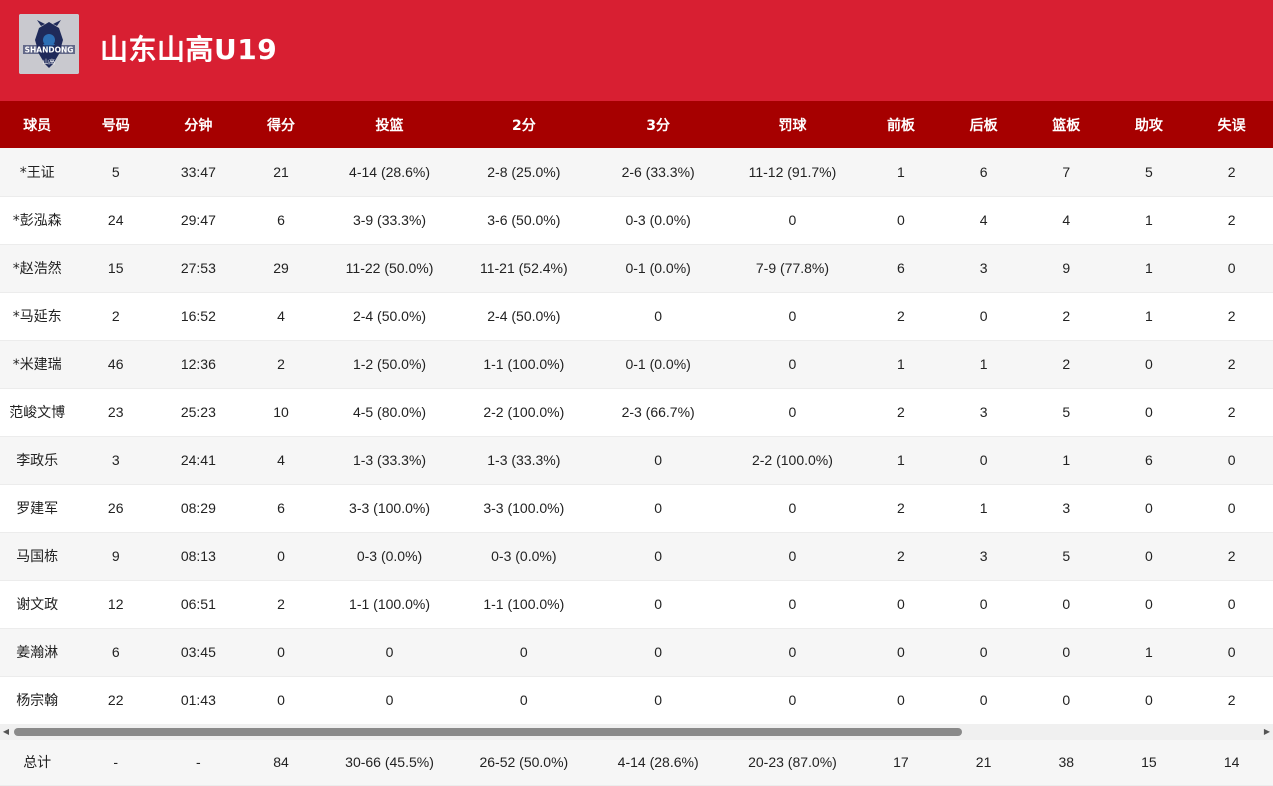 The height and width of the screenshot is (786, 1273). Describe the element at coordinates (983, 762) in the screenshot. I see `totals-cell: 21` at that location.